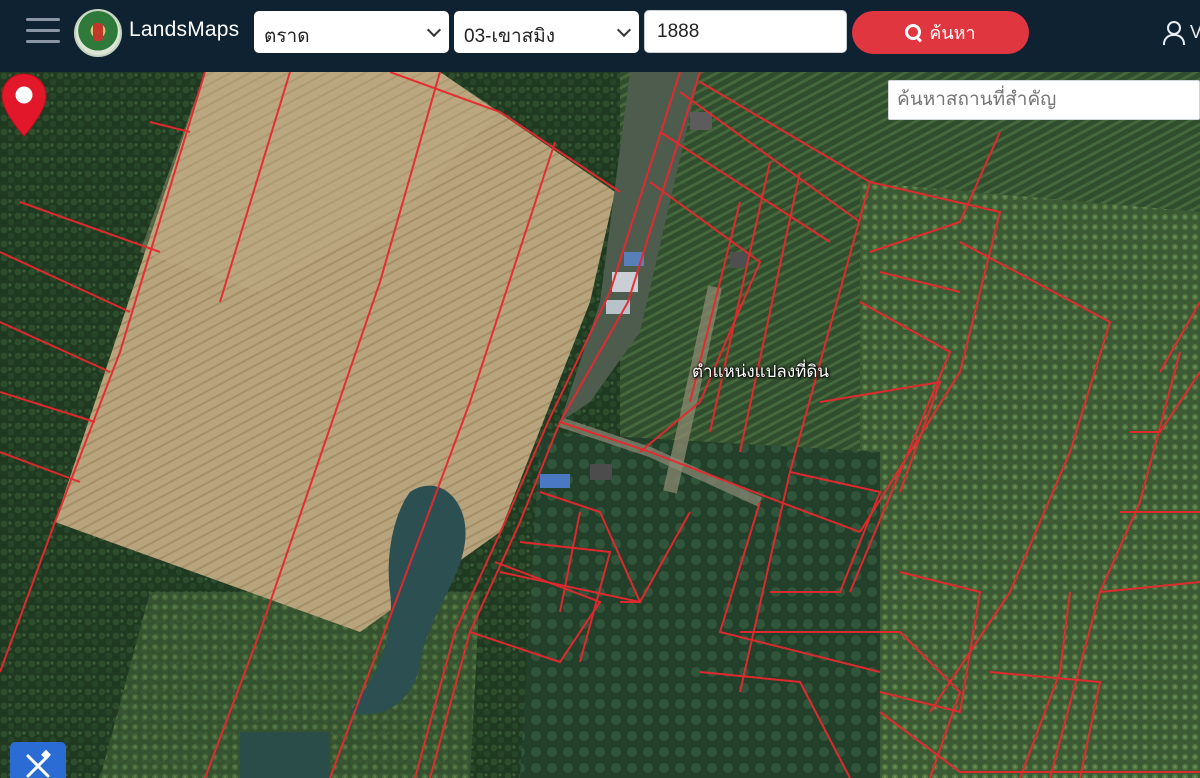  Describe the element at coordinates (1195, 32) in the screenshot. I see `user-name: V` at that location.